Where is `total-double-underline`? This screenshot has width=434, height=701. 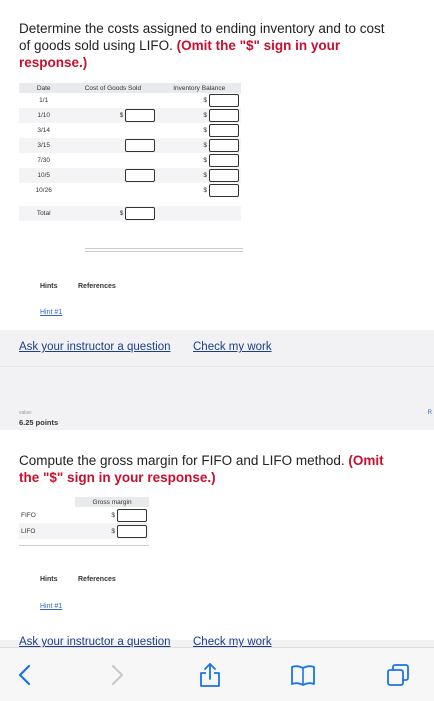
total-double-underline is located at coordinates (164, 251).